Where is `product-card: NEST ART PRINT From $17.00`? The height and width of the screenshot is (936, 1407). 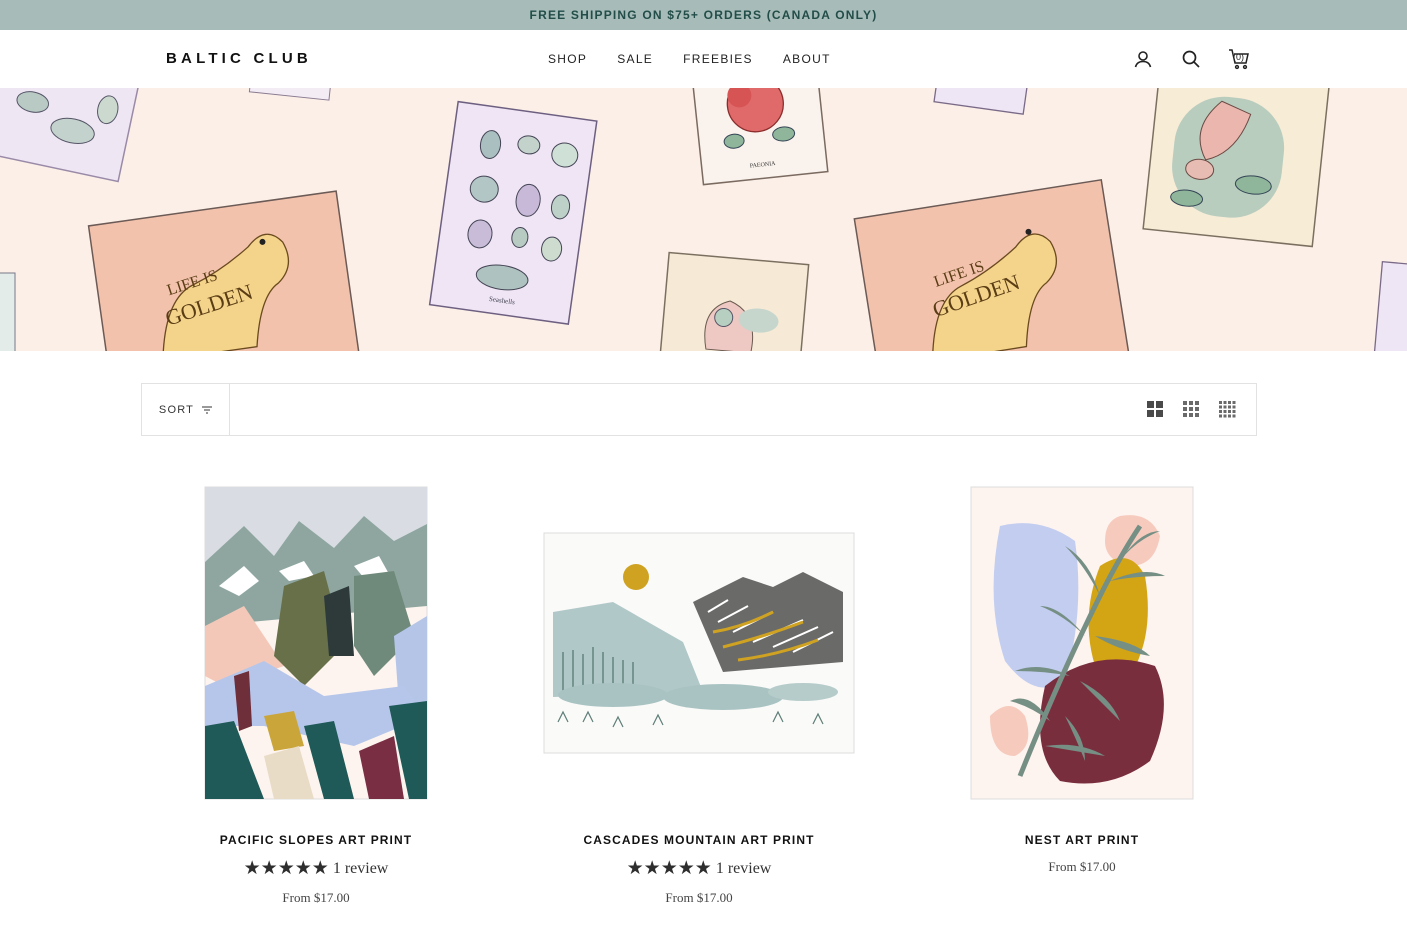 product-card: NEST ART PRINT From $17.00 is located at coordinates (1082, 688).